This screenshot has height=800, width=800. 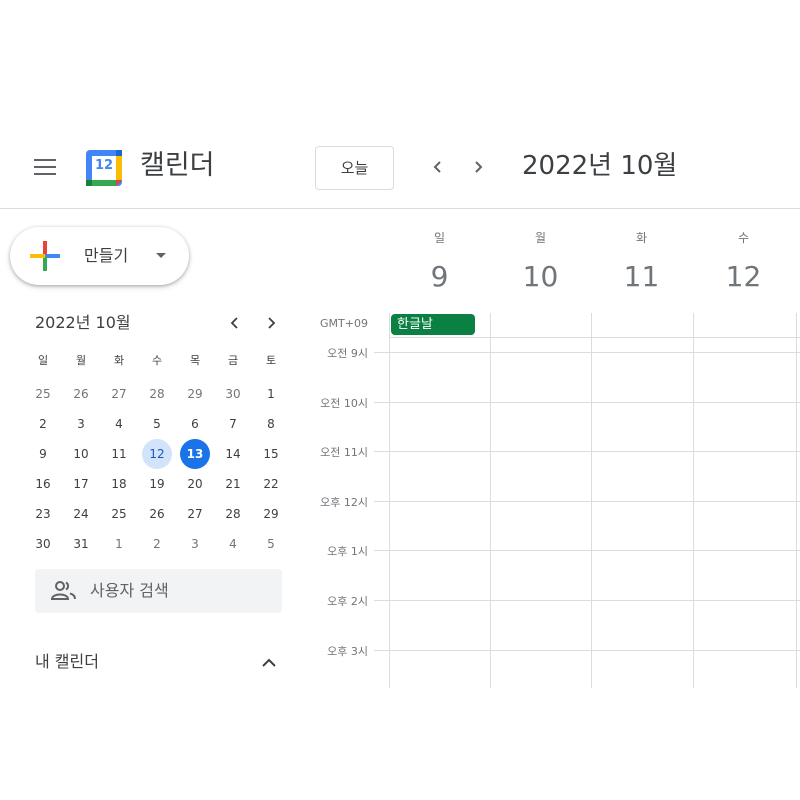 What do you see at coordinates (271, 424) in the screenshot?
I see `mini-calendar-day: 8` at bounding box center [271, 424].